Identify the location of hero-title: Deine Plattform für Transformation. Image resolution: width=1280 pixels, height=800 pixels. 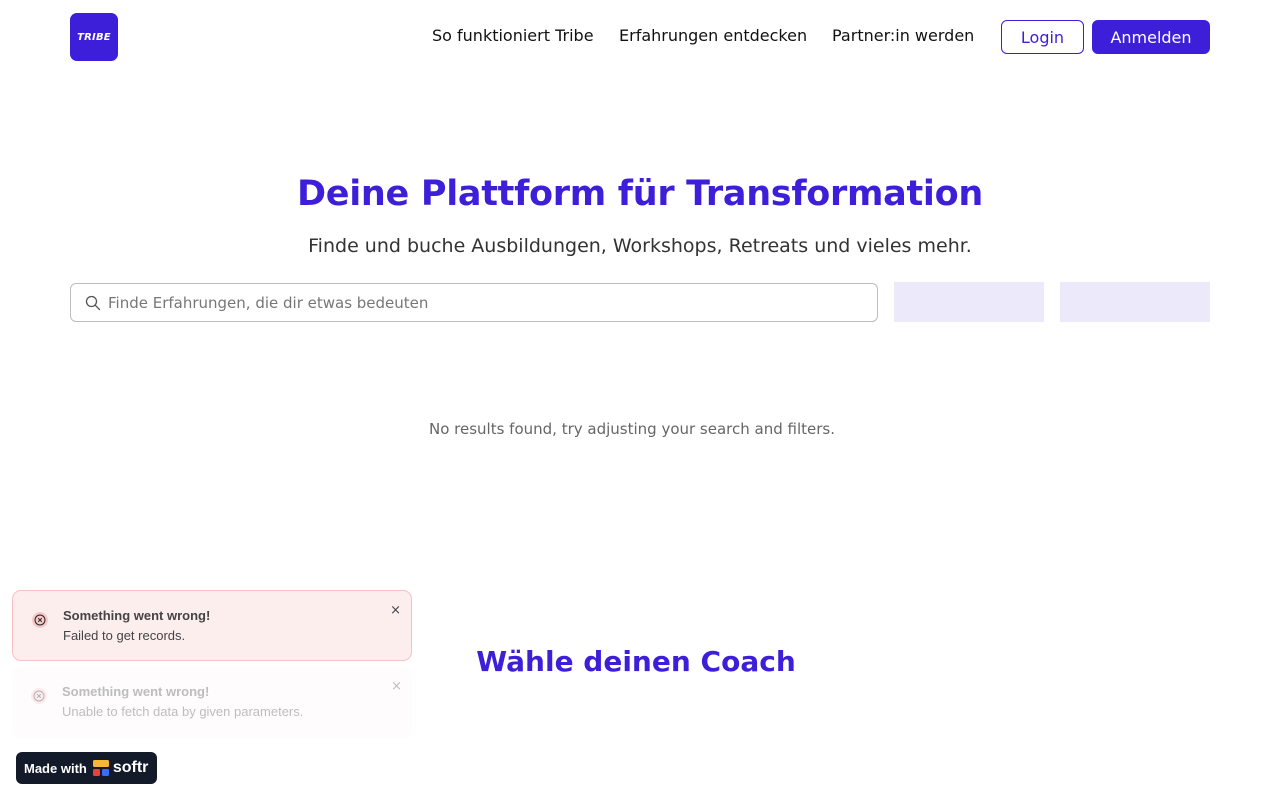
(640, 194).